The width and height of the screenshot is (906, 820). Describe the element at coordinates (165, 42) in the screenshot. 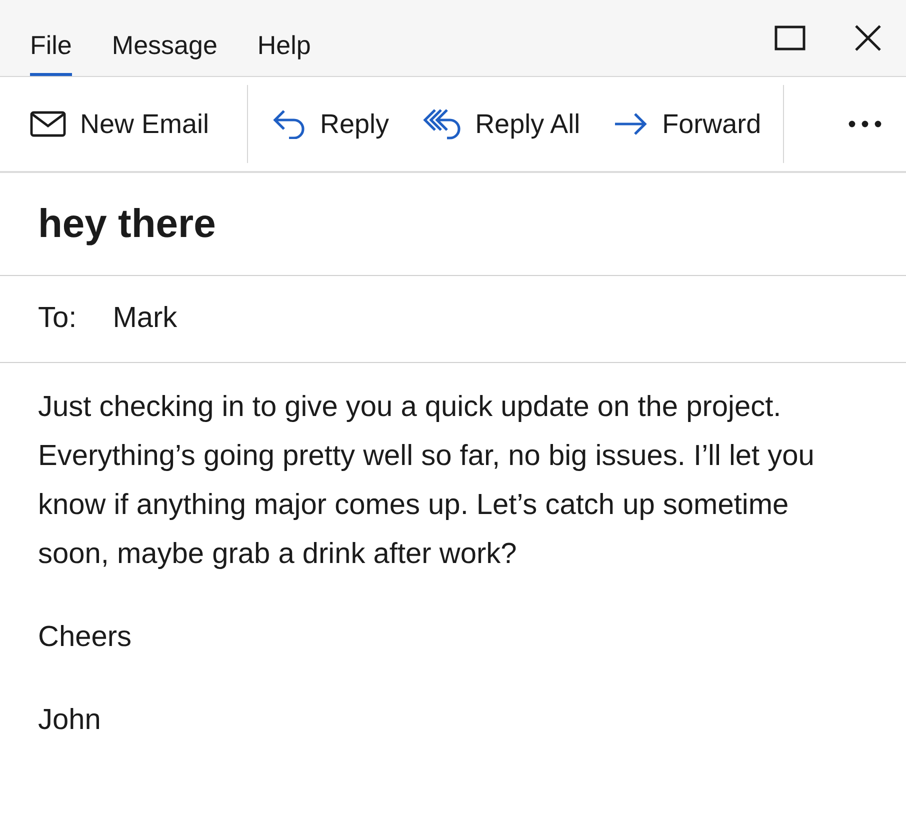

I see `menu-tab: Message` at that location.